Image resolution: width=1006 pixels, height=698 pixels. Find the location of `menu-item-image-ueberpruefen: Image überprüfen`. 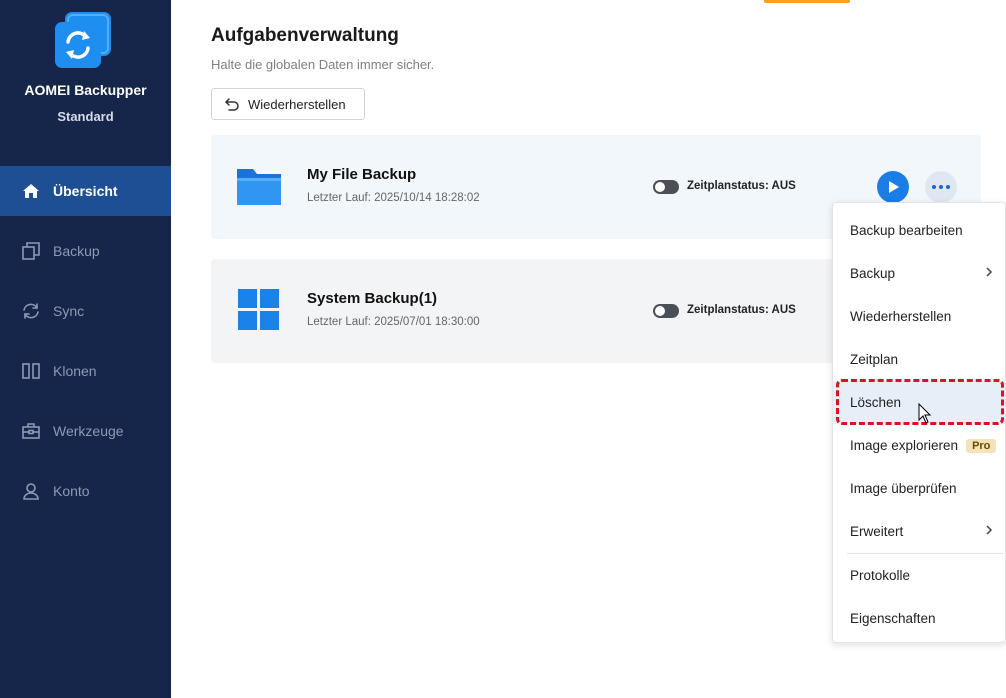

menu-item-image-ueberpruefen: Image überprüfen is located at coordinates (919, 488).